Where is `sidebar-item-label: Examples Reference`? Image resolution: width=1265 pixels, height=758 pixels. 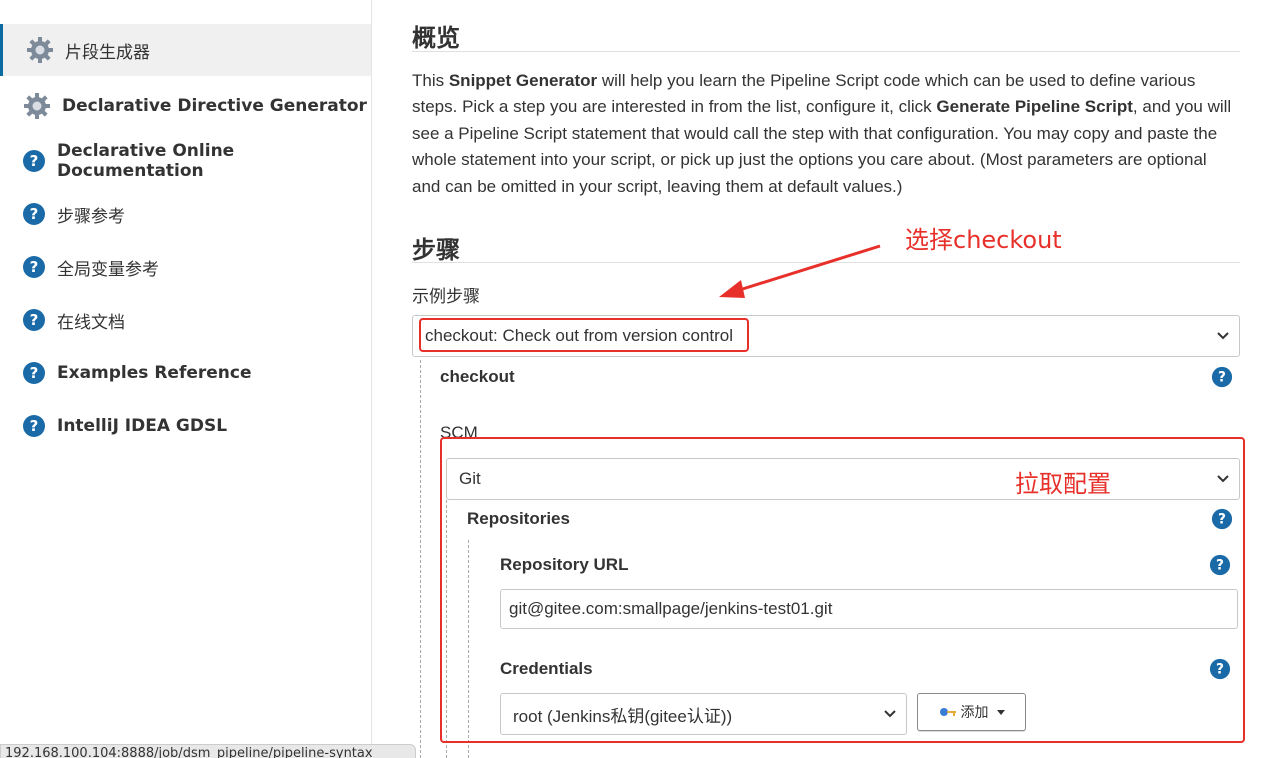
sidebar-item-label: Examples Reference is located at coordinates (154, 373).